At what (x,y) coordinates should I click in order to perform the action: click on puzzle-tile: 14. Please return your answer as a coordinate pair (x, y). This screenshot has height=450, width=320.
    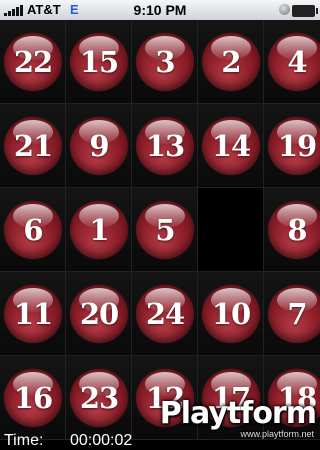
    Looking at the image, I should click on (231, 146).